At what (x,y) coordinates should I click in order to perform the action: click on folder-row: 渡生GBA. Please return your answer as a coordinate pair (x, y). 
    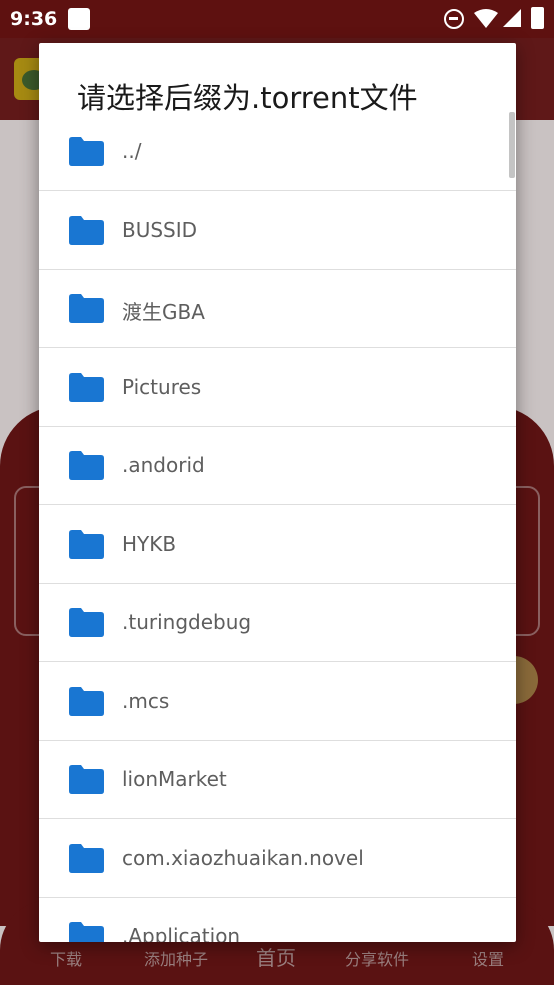
    Looking at the image, I should click on (277, 309).